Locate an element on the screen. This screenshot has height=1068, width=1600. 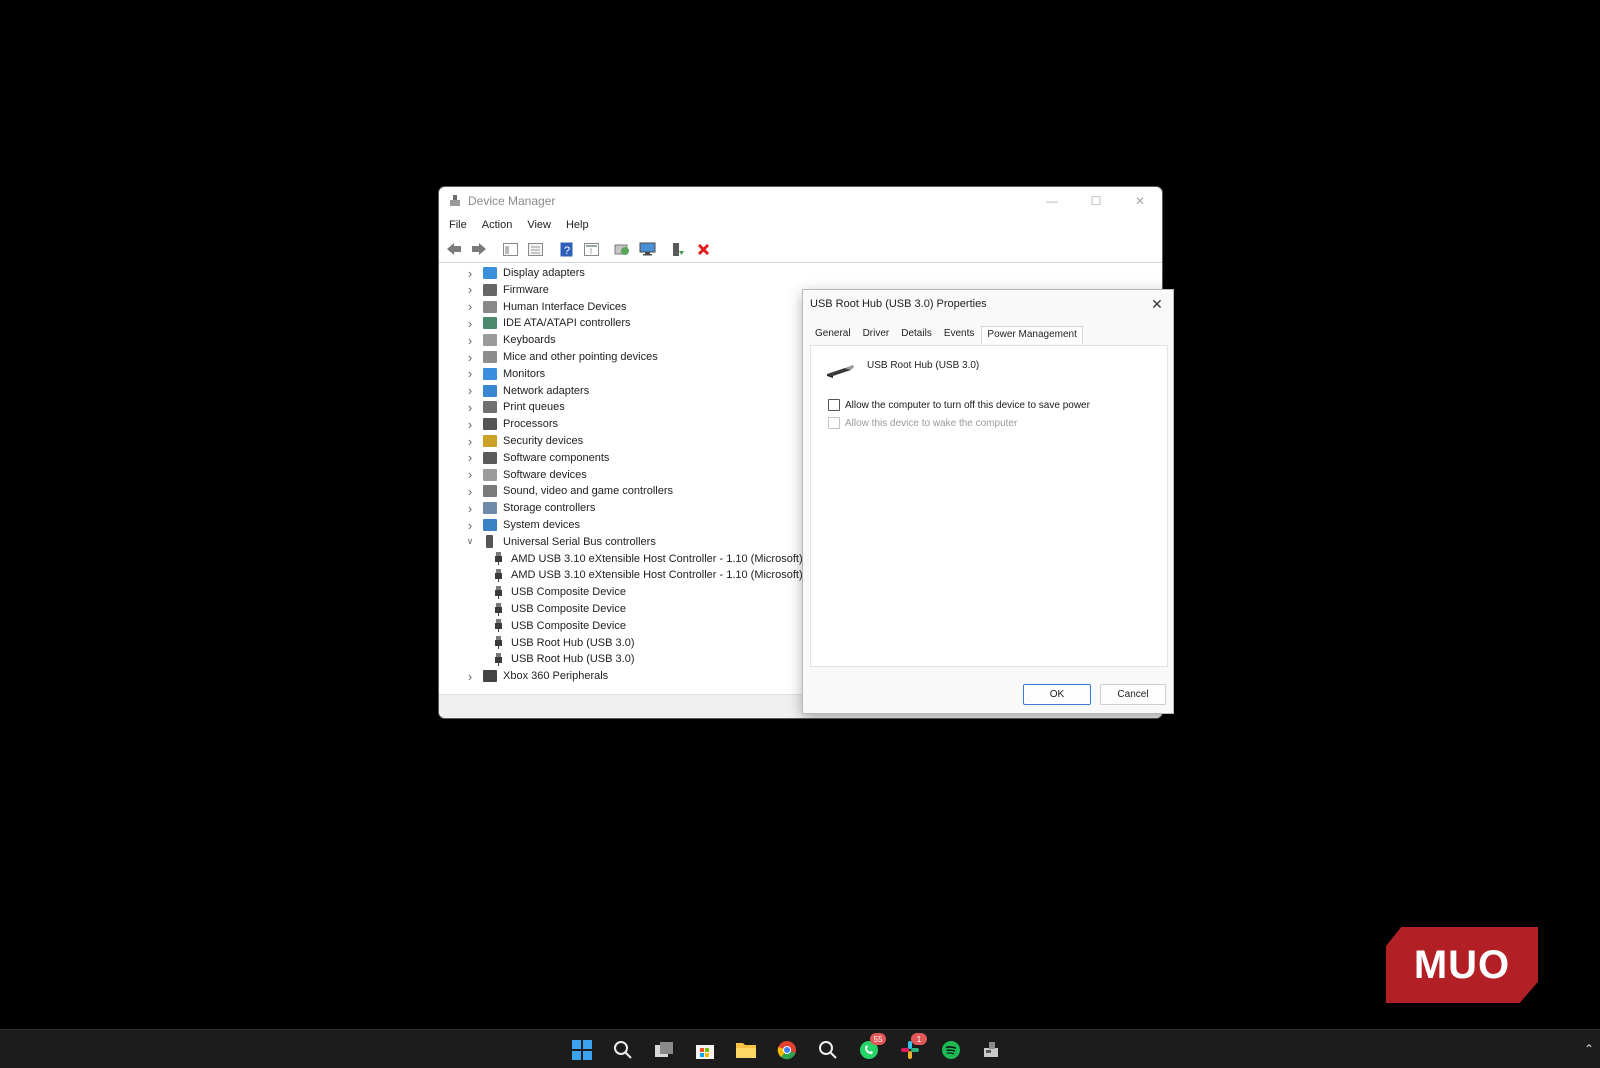
tree-category-item: › IDE ATA/ATAPI controllers is located at coordinates (547, 323).